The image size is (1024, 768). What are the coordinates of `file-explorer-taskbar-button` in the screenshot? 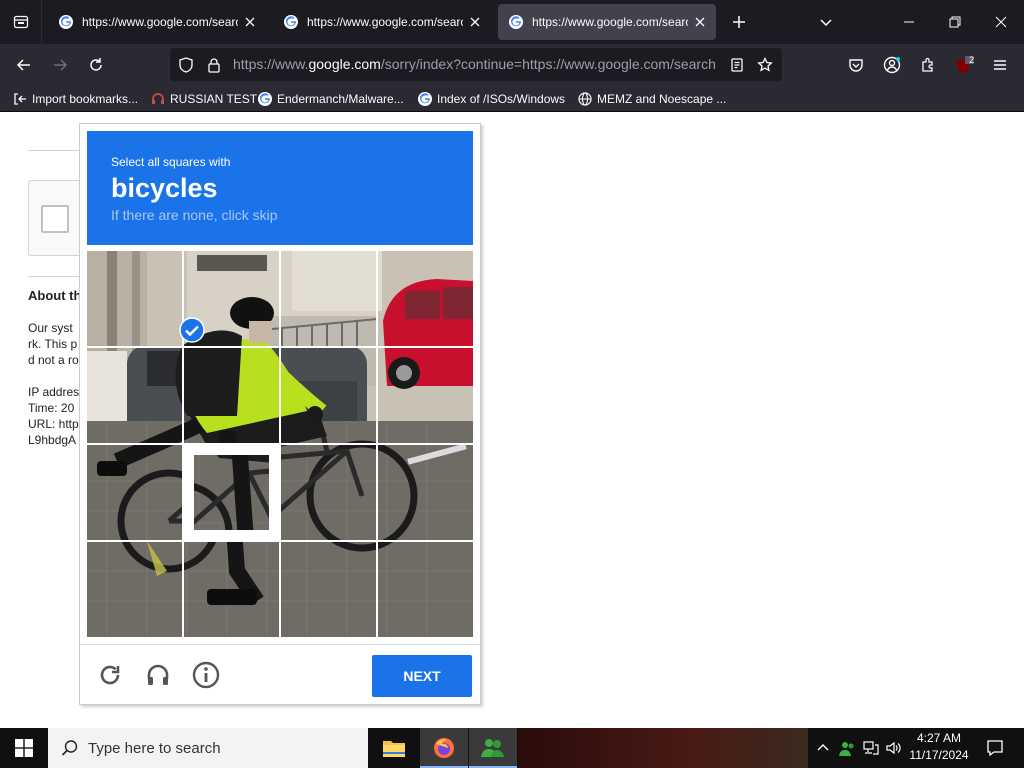 It's located at (394, 748).